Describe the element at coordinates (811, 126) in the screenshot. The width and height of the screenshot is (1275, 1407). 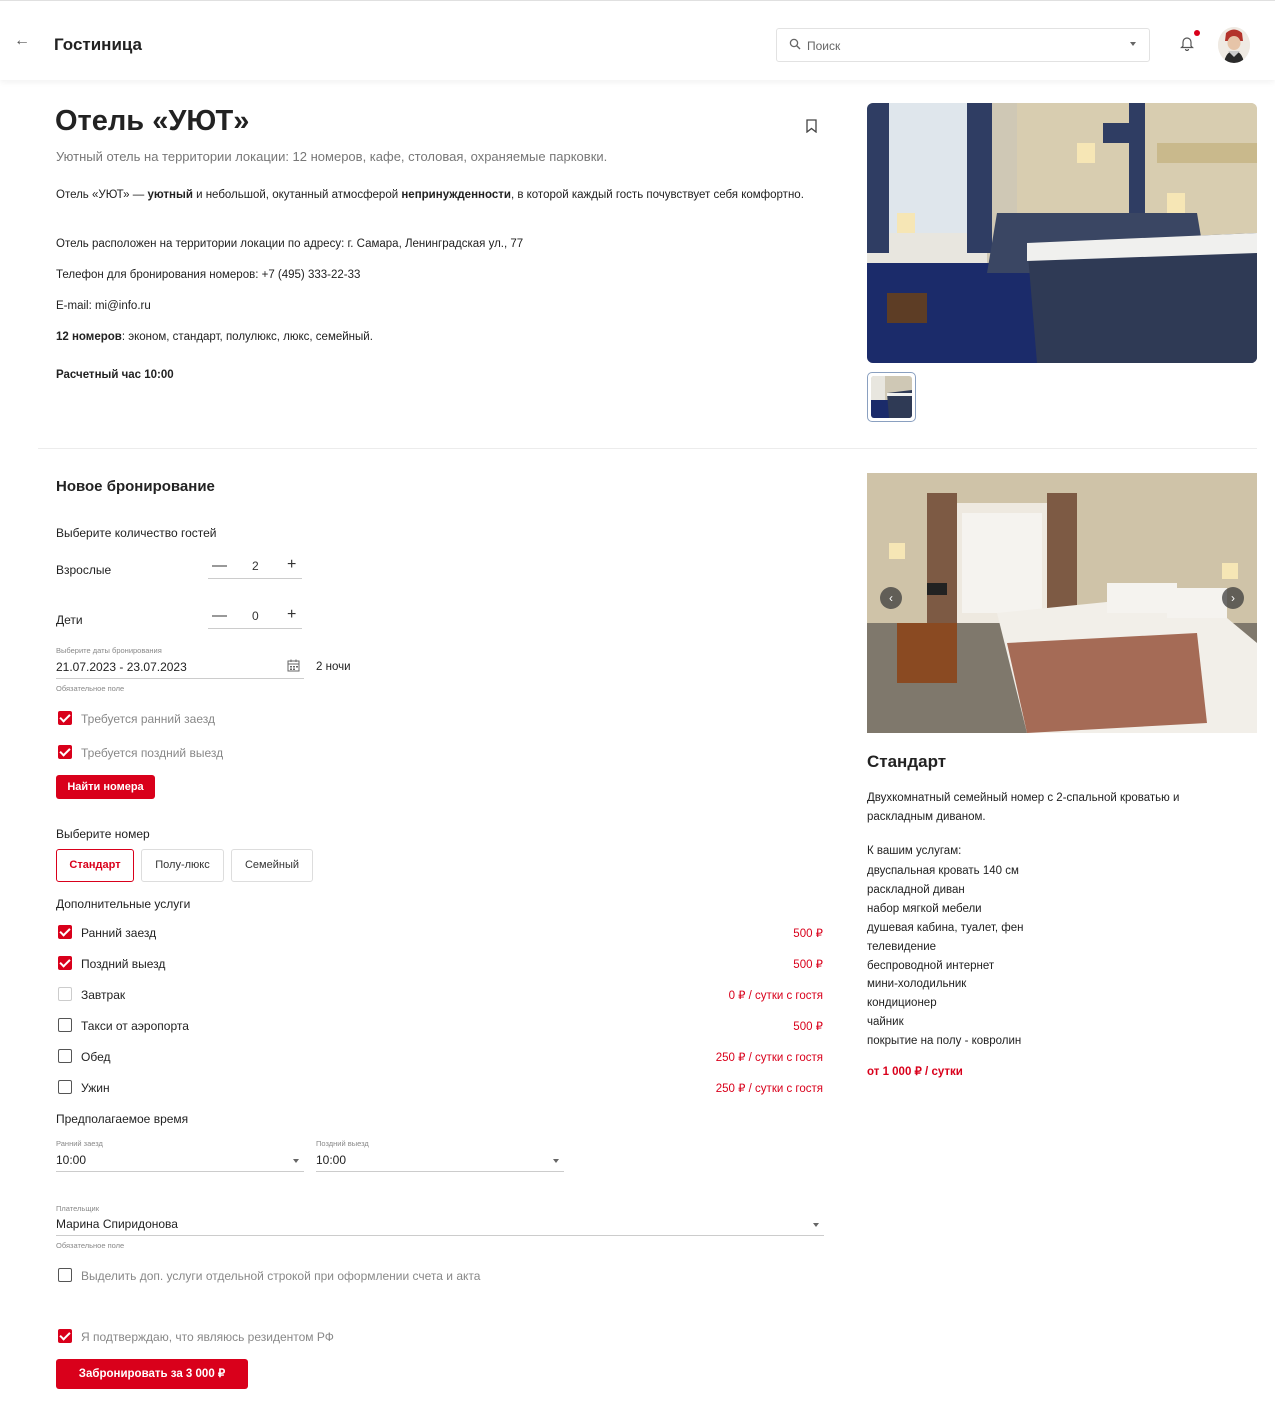
I see `bookmark-icon` at that location.